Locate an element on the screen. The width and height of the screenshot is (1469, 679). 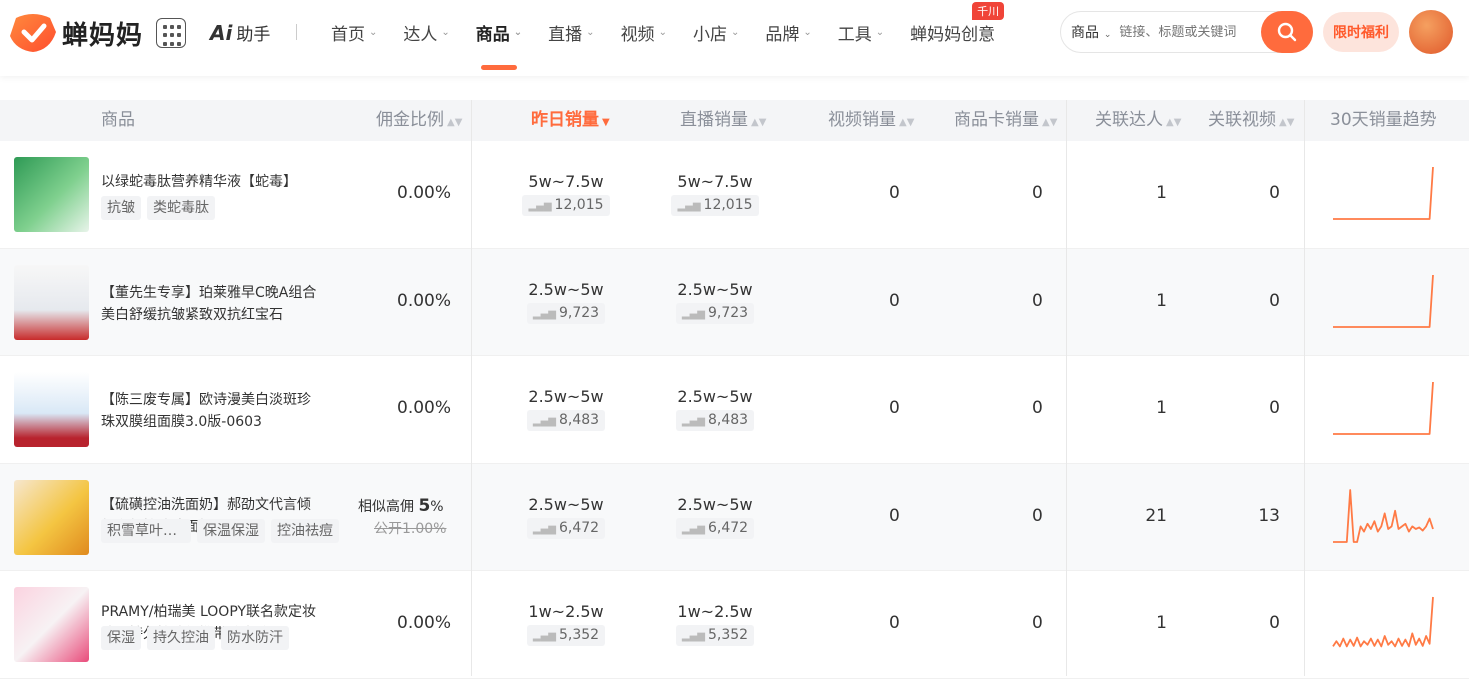
column-header-product: 商品 is located at coordinates (118, 120).